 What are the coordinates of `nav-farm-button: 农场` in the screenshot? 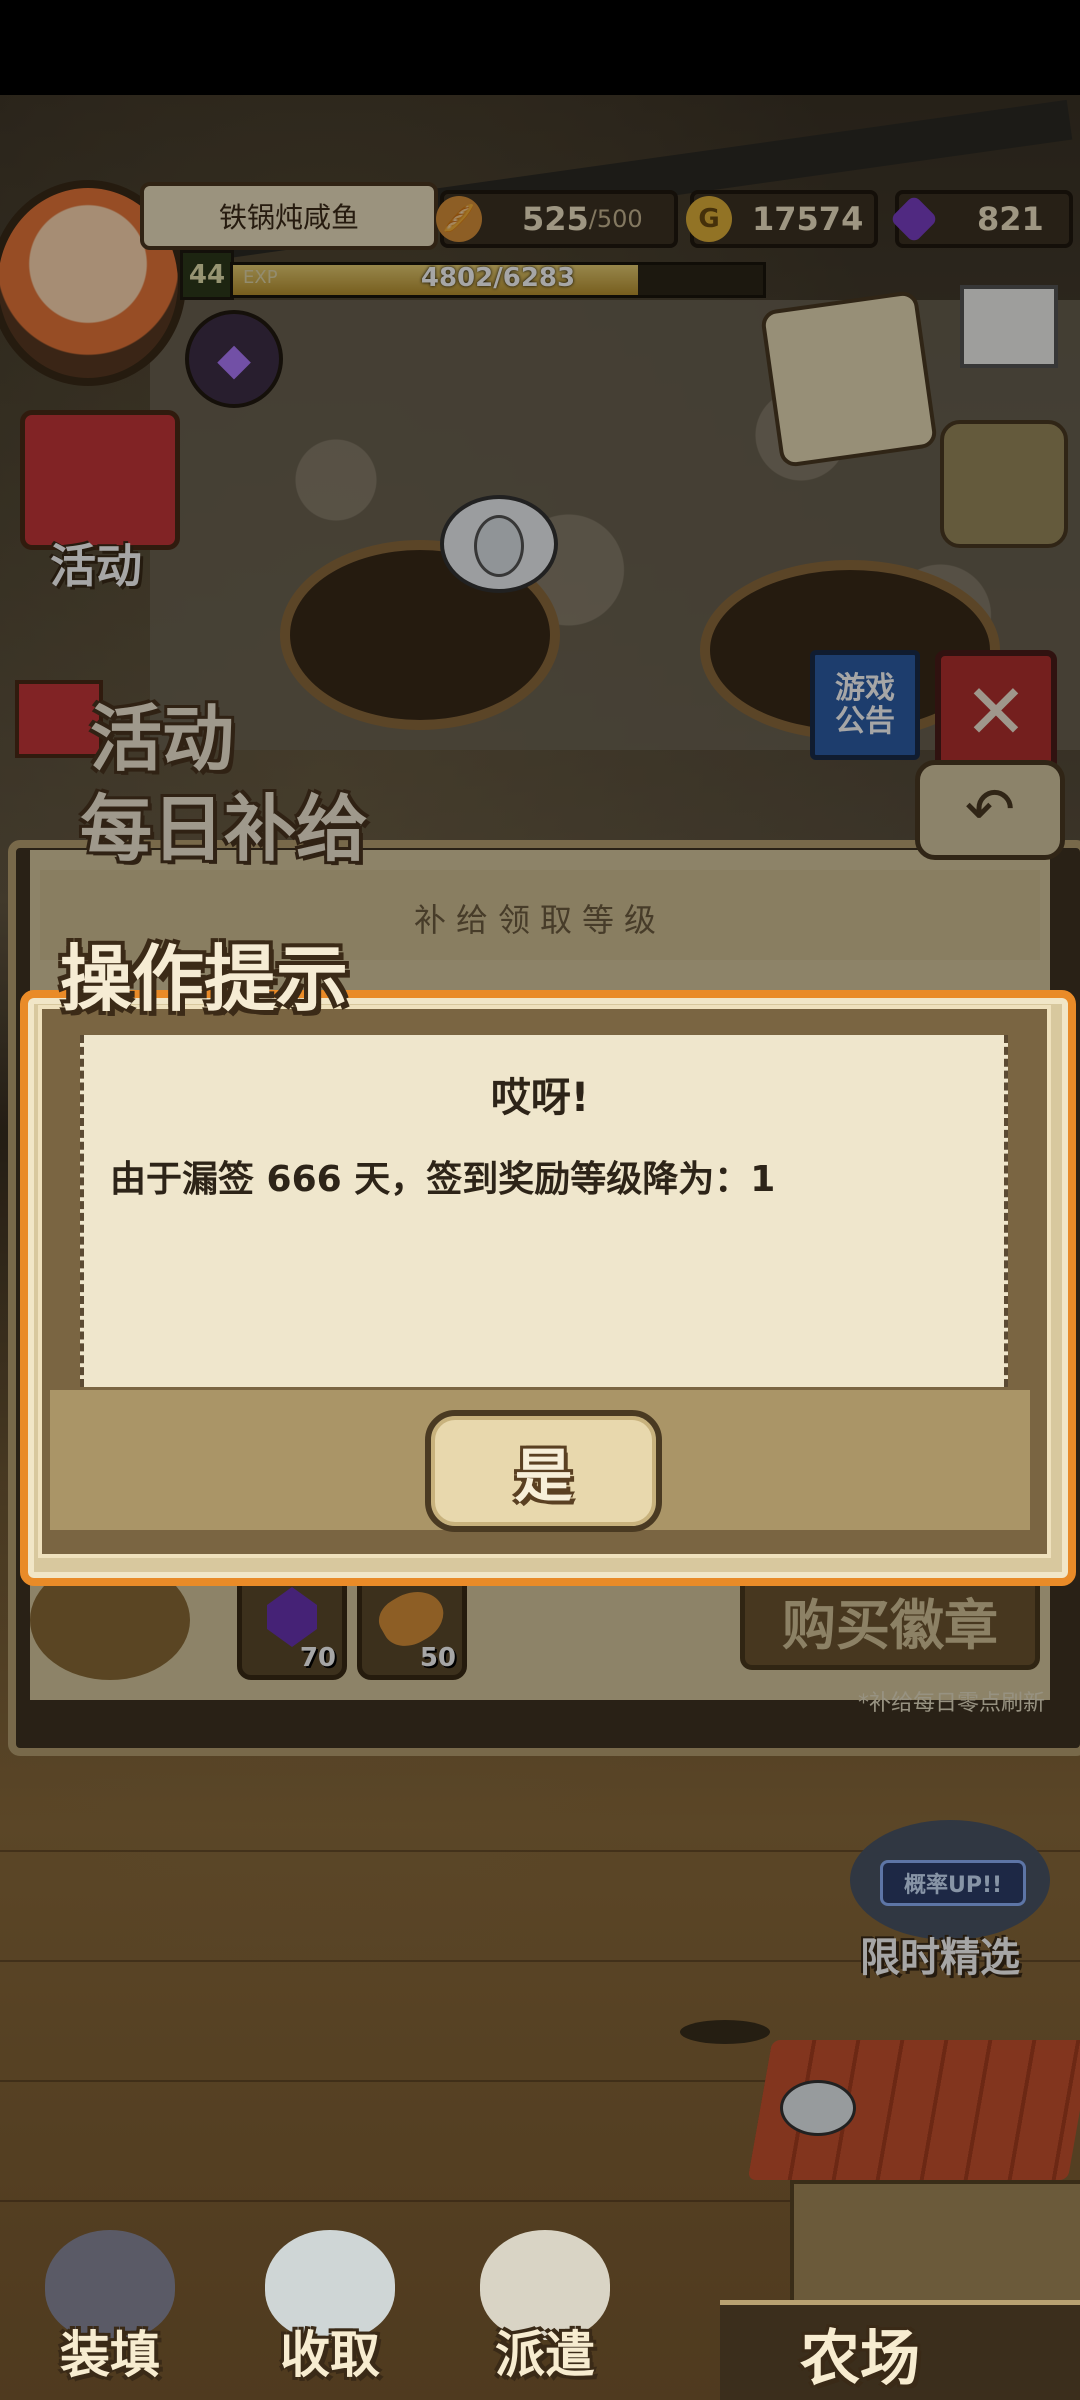 It's located at (900, 2350).